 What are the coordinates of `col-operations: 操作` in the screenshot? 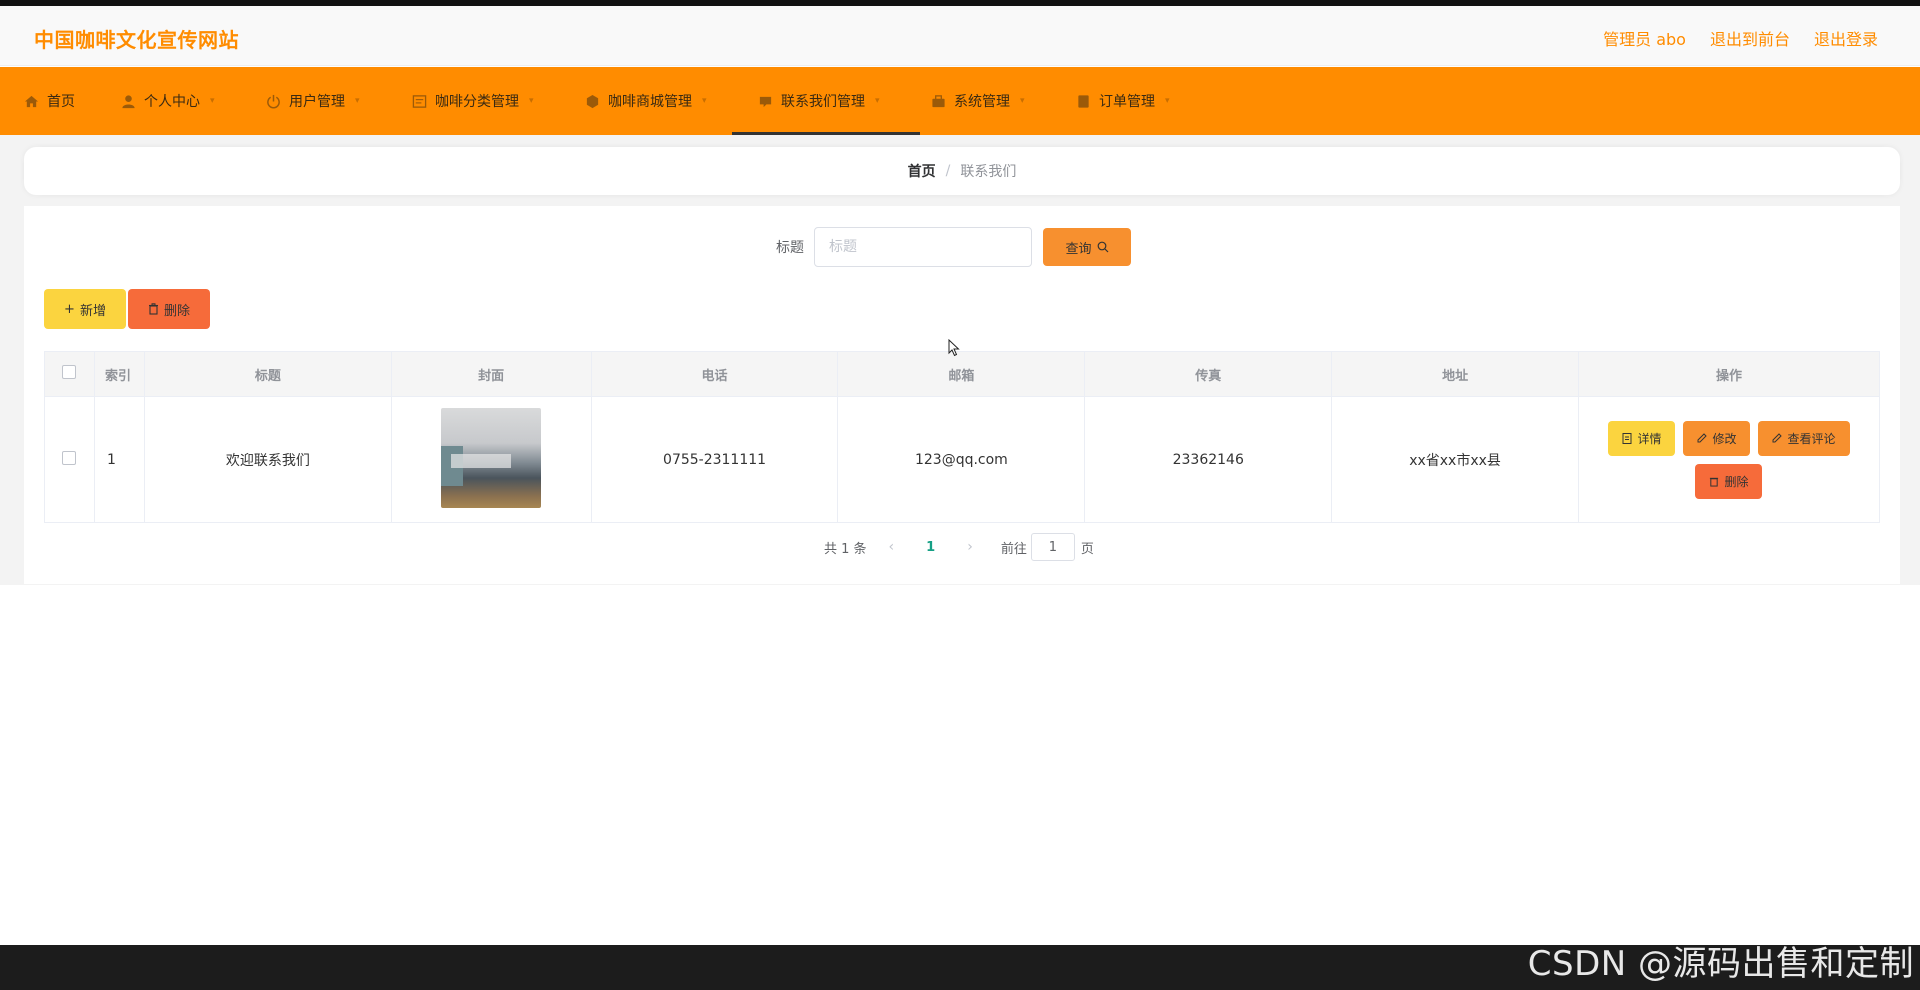 It's located at (1729, 374).